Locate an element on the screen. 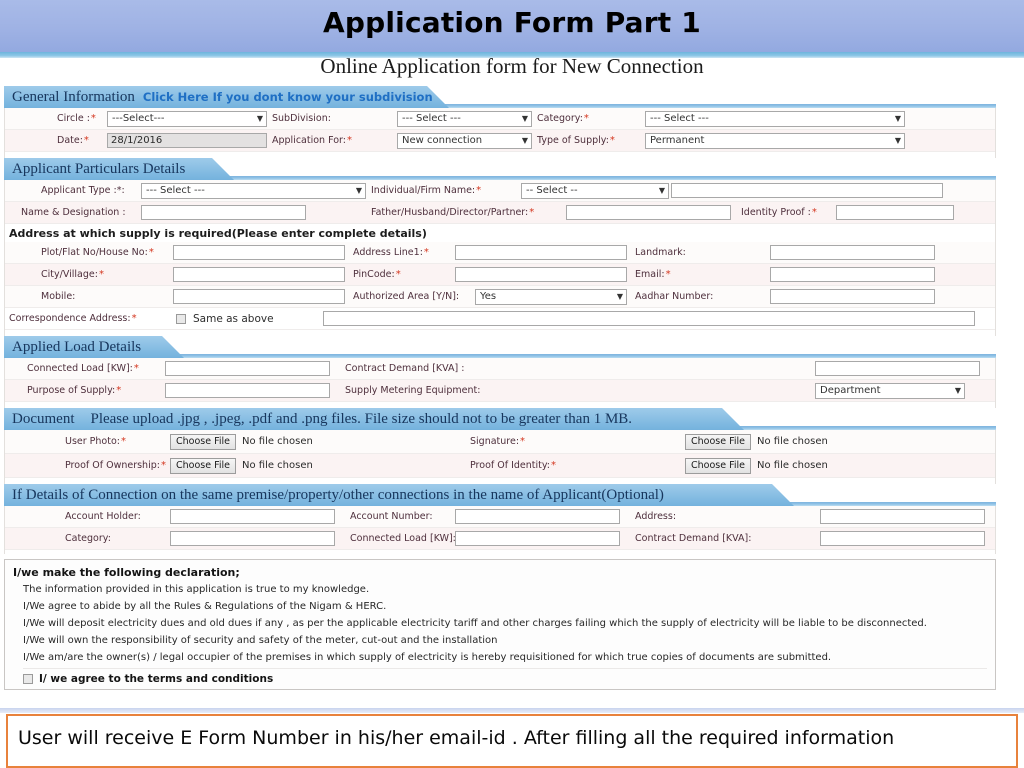 This screenshot has width=1024, height=768. metering-select: Department ▼ is located at coordinates (905, 390).